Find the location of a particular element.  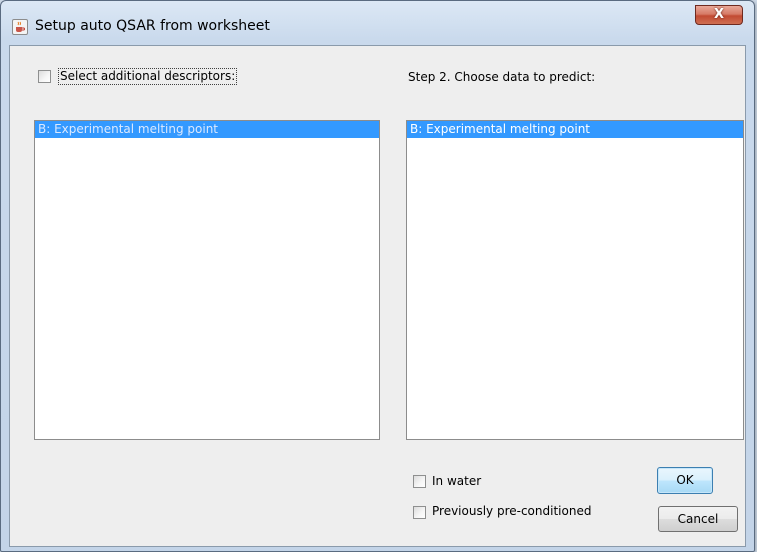

close-icon: X is located at coordinates (719, 14).